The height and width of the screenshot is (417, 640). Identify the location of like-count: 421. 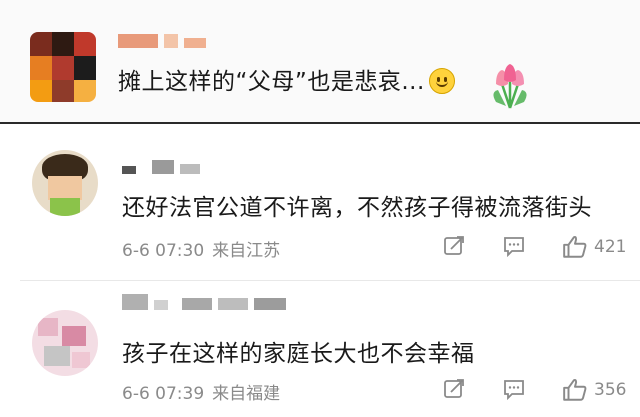
(610, 247).